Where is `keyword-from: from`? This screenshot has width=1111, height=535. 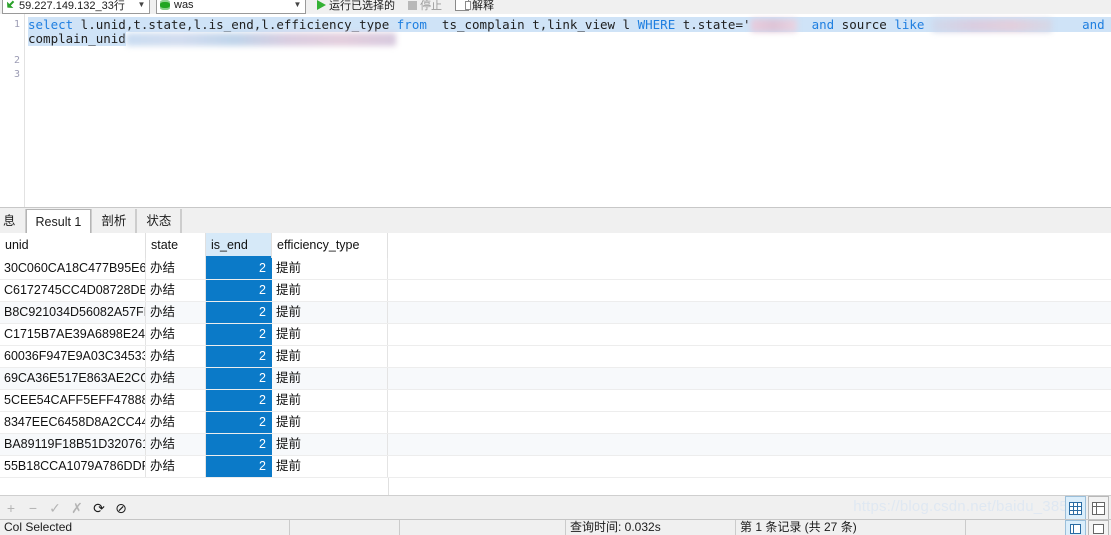
keyword-from: from is located at coordinates (411, 24).